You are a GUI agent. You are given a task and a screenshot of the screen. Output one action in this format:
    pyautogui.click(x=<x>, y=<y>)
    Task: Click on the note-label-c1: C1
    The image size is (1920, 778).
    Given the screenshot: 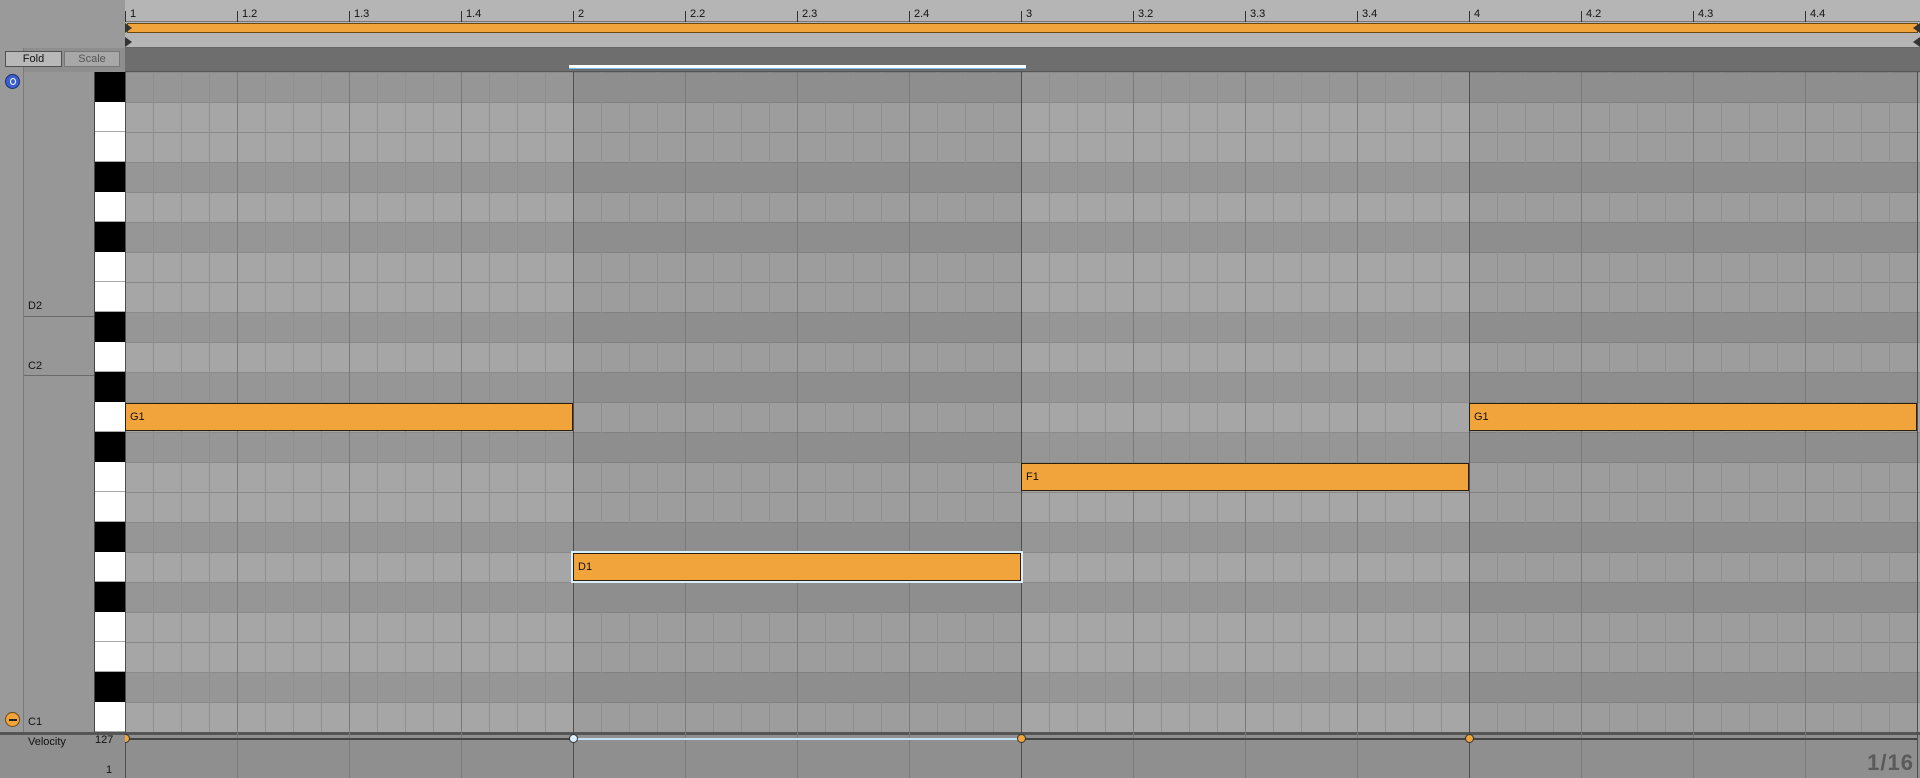 What is the action you would take?
    pyautogui.click(x=35, y=722)
    